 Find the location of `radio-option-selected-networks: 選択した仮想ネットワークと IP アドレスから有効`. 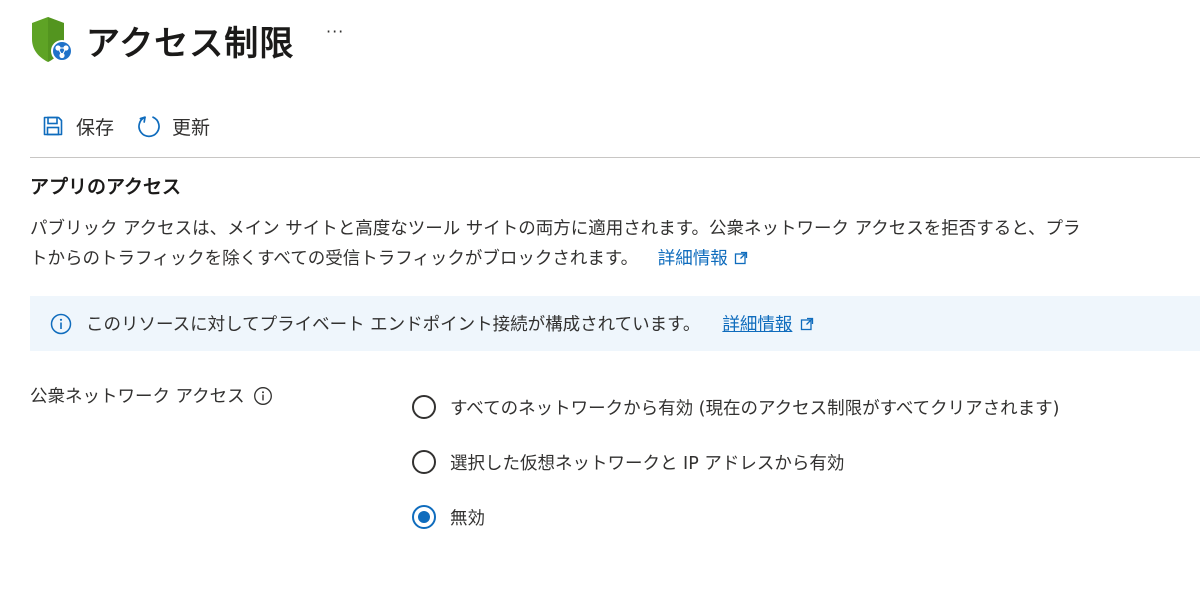

radio-option-selected-networks: 選択した仮想ネットワークと IP アドレスから有効 is located at coordinates (736, 462).